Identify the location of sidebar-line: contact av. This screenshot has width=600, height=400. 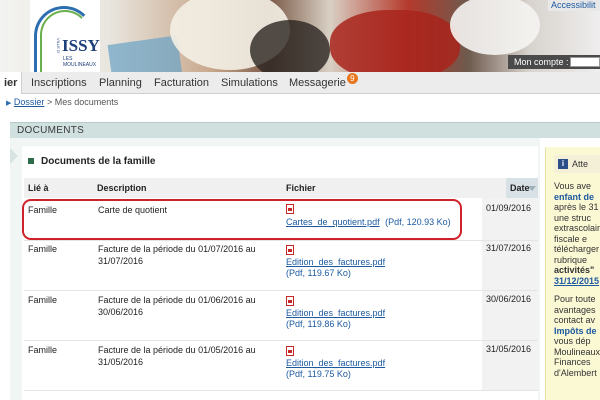
(575, 320).